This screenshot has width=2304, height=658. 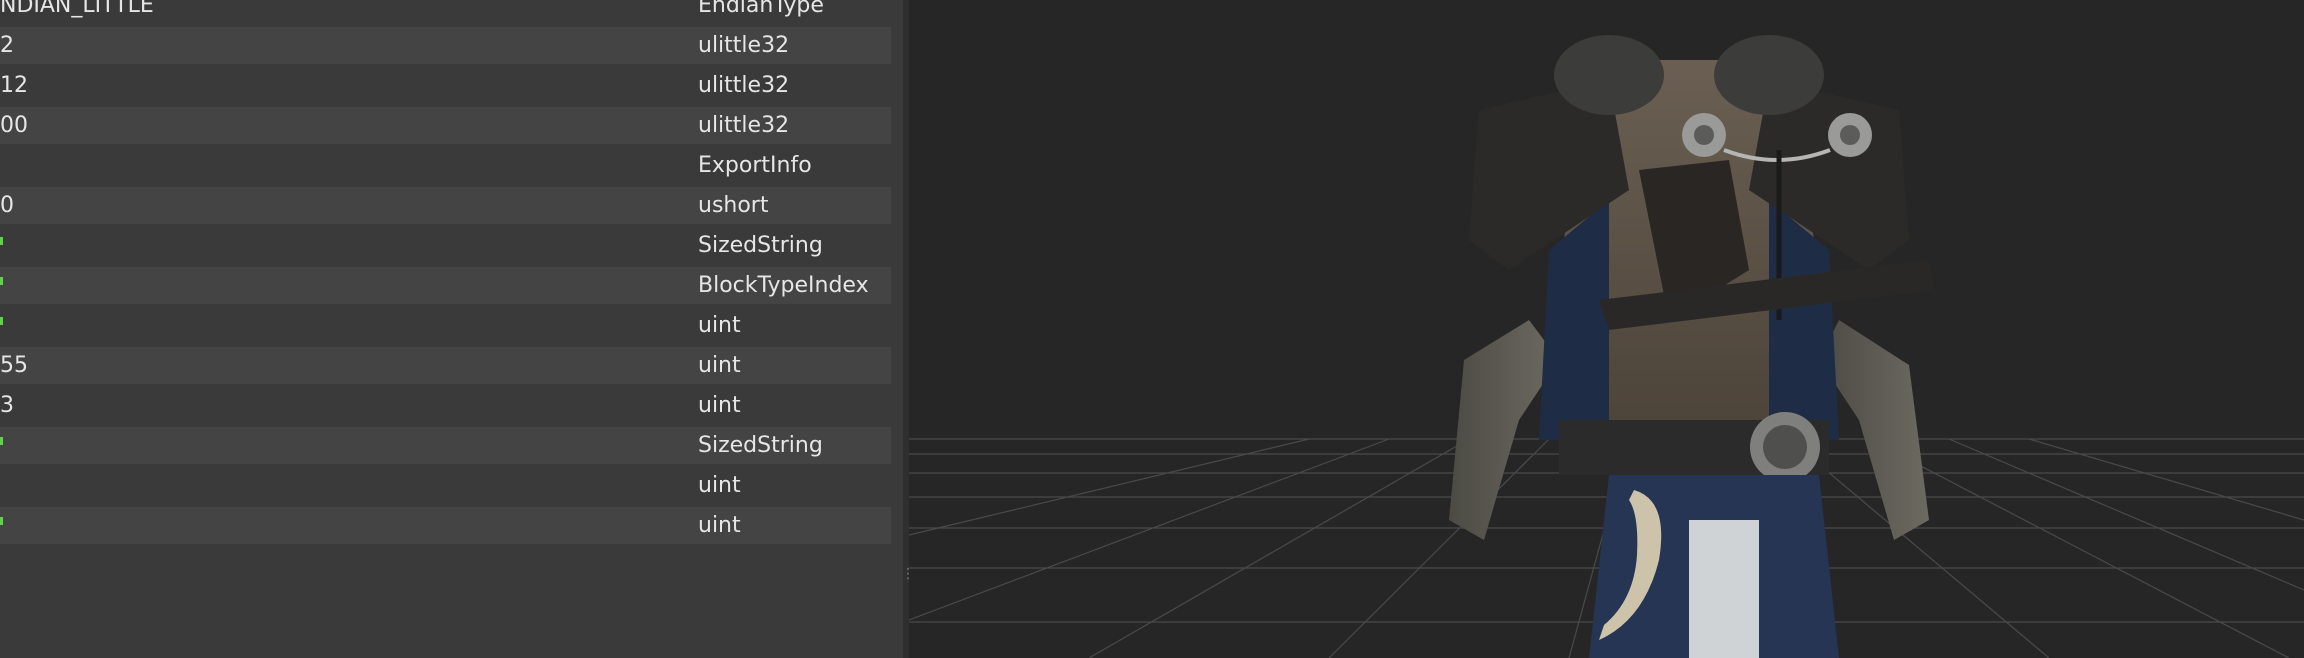 What do you see at coordinates (761, 9) in the screenshot?
I see `row-type: EndianType` at bounding box center [761, 9].